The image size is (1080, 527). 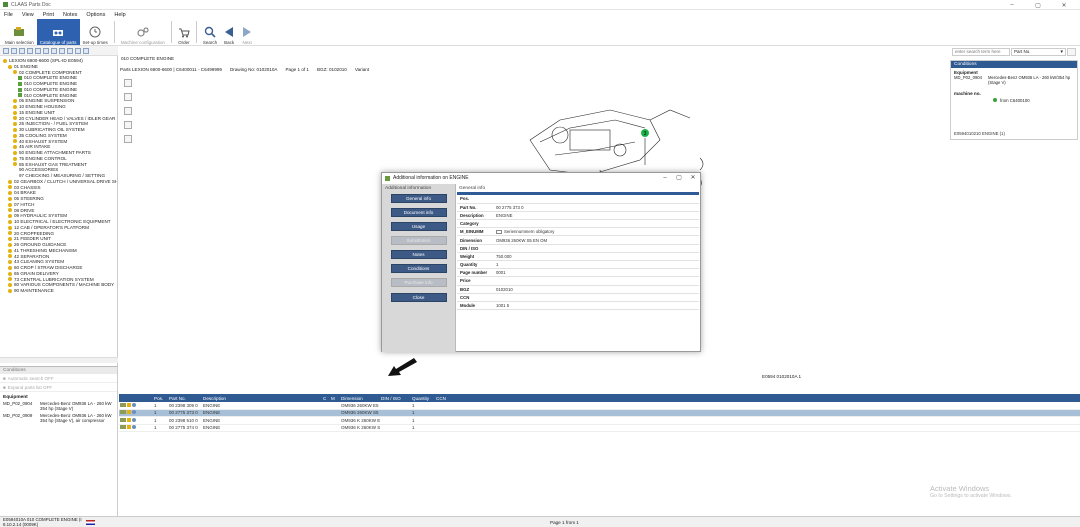 I want to click on tree-icon, so click(x=22, y=50).